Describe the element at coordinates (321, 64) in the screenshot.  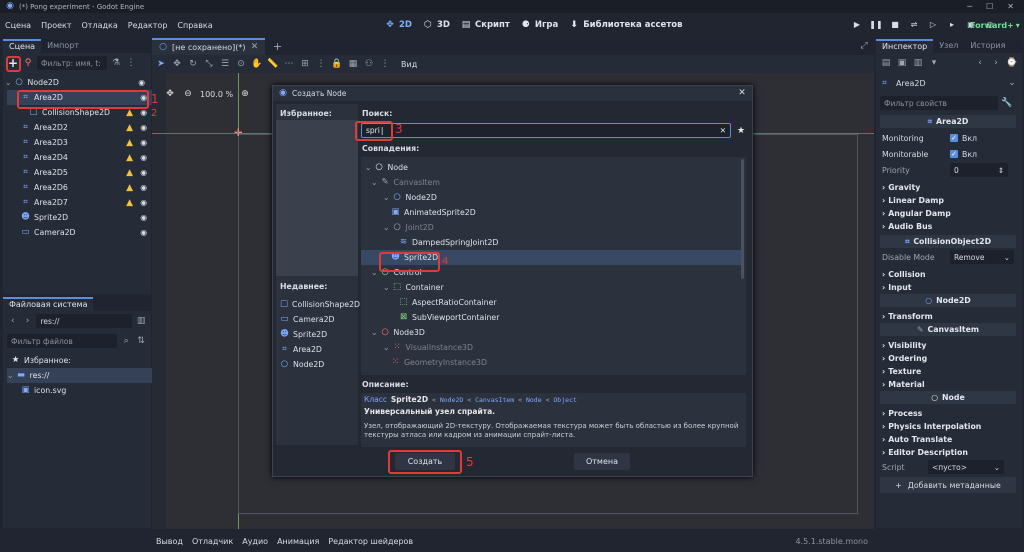
I see `snap-options-icon: ⋮` at that location.